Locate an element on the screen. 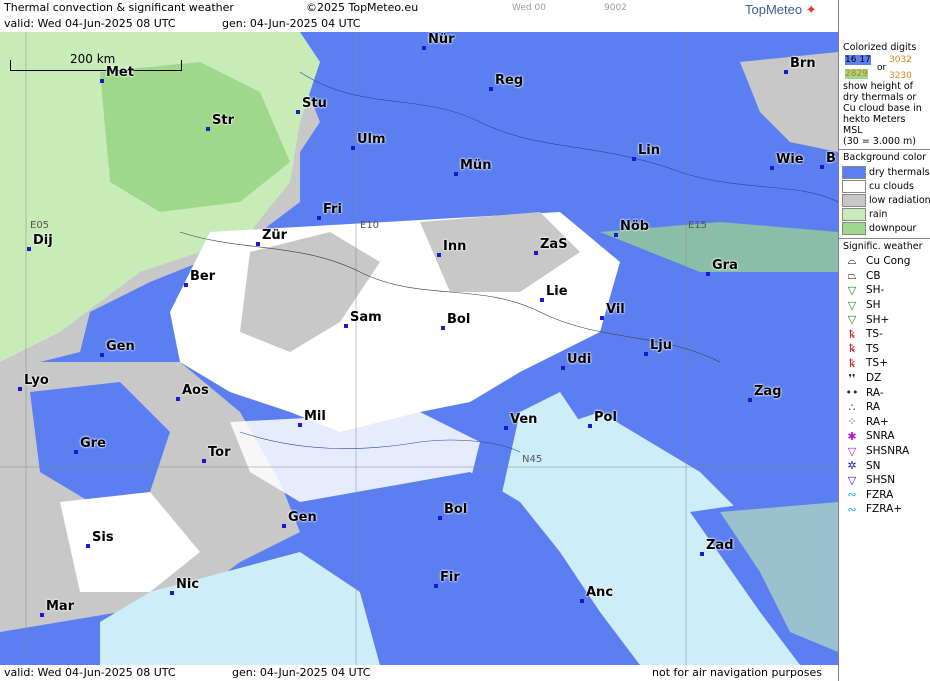 Image resolution: width=930 pixels, height=681 pixels. grid-label-e15: E15 is located at coordinates (698, 225).